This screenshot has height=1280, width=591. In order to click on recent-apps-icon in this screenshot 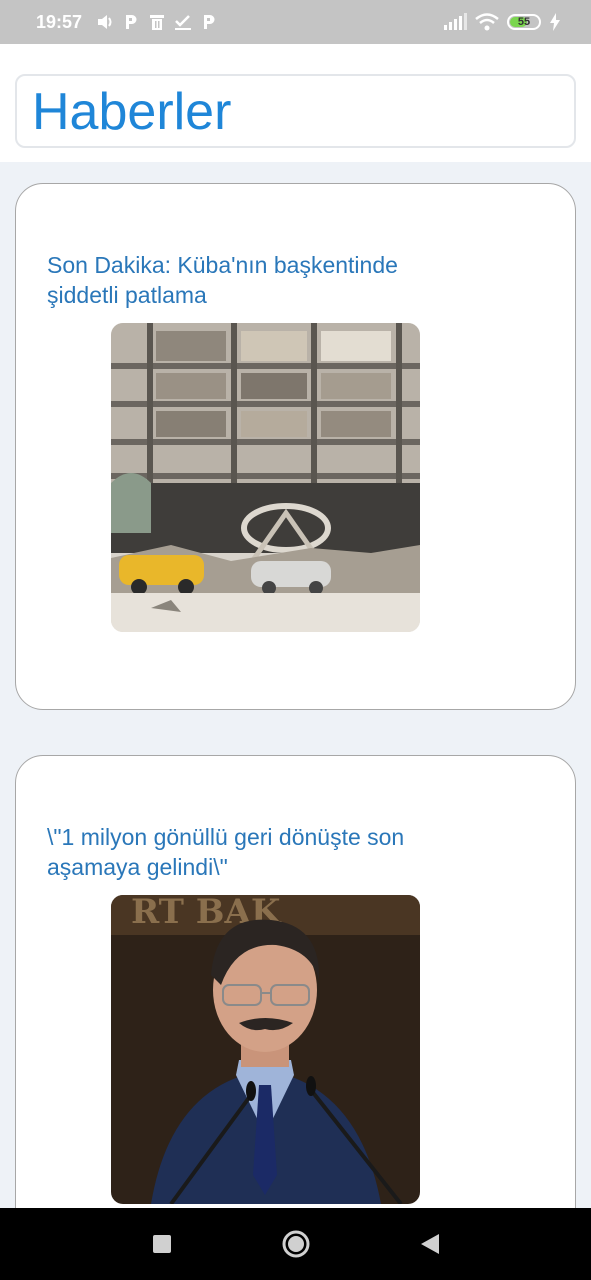, I will do `click(162, 1244)`.